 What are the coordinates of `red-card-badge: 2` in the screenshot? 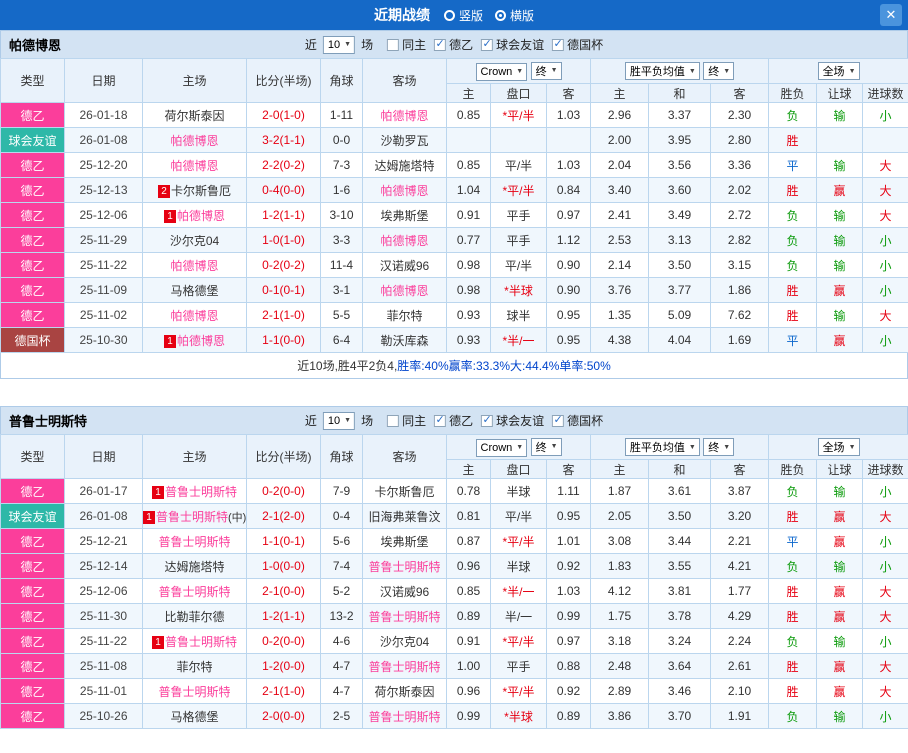 It's located at (163, 191).